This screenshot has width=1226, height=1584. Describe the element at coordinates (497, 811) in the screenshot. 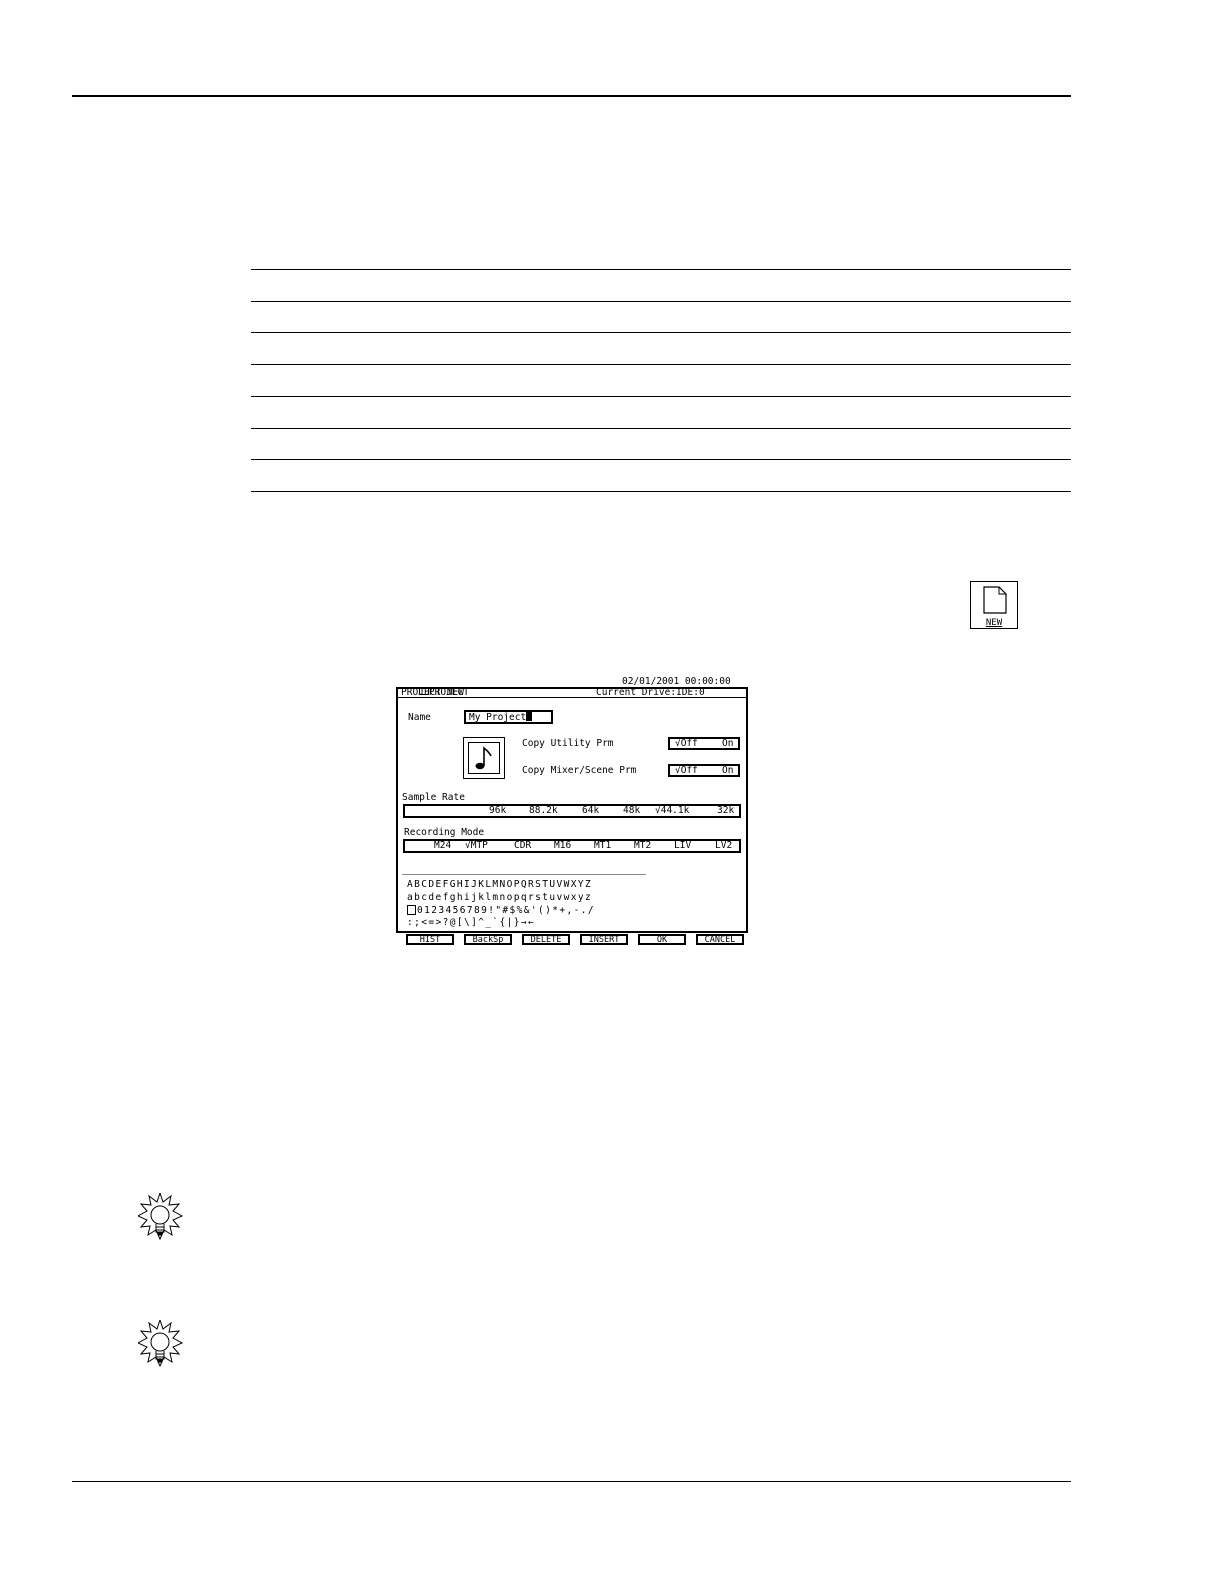

I see `sample-rate-option: 96k` at that location.